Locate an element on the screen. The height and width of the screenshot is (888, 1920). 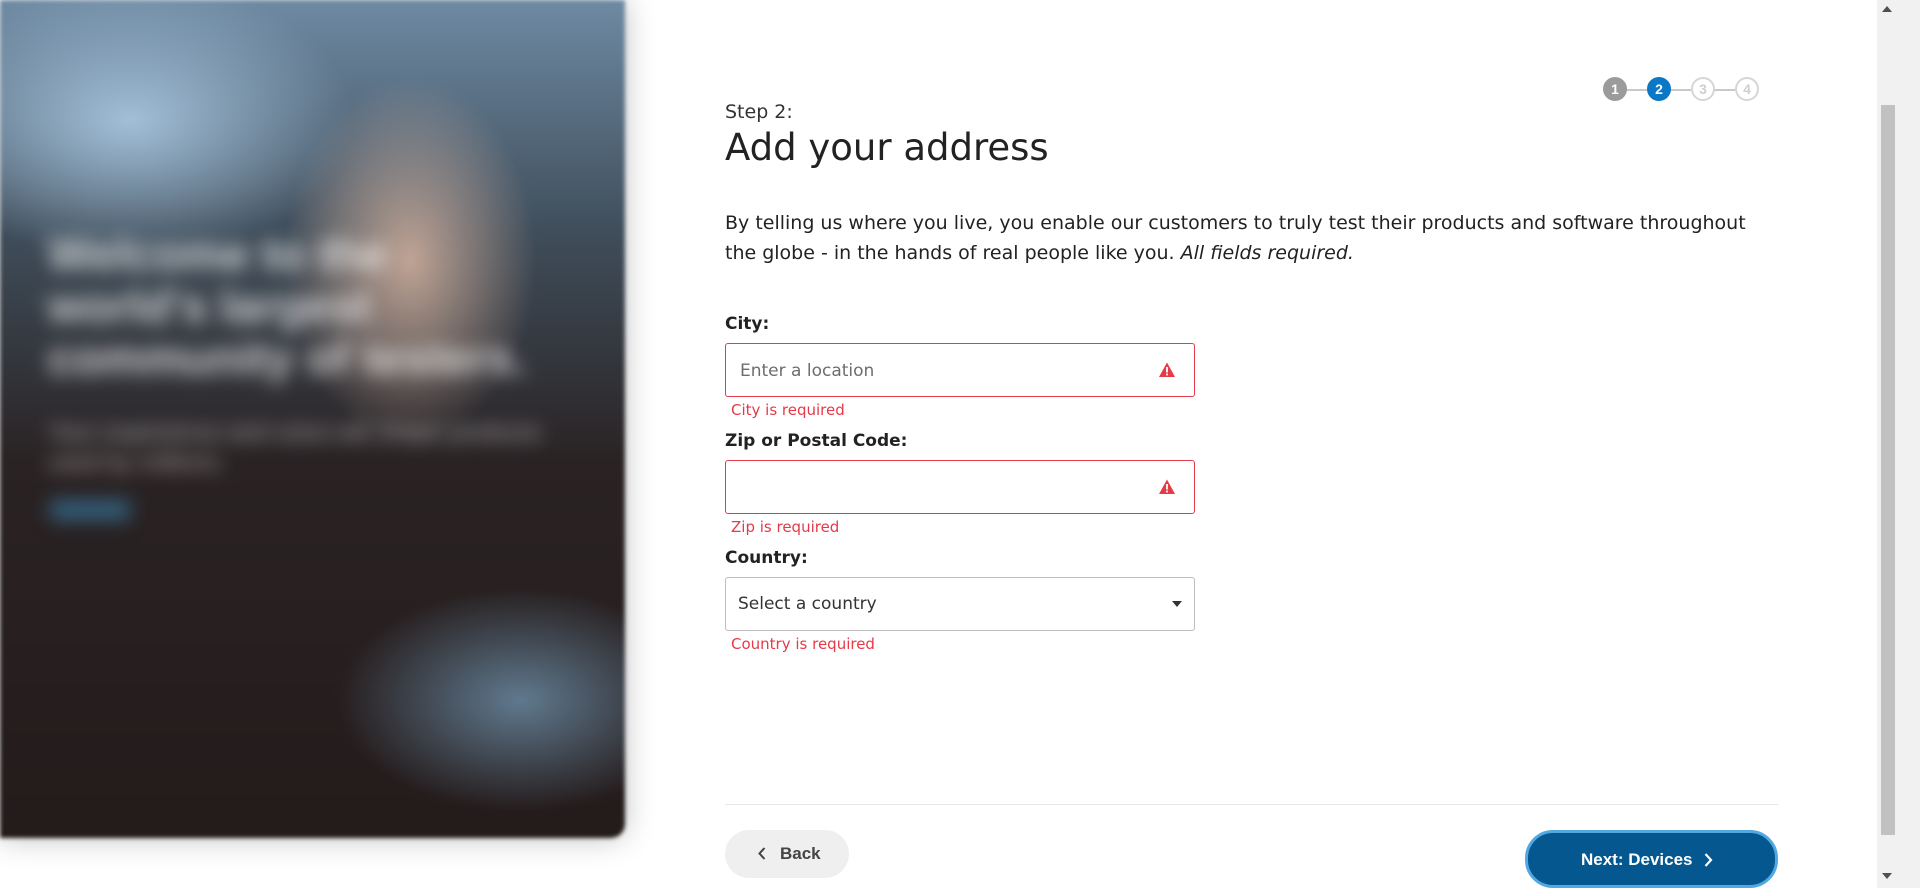
country-select-value: Select a country is located at coordinates (807, 604).